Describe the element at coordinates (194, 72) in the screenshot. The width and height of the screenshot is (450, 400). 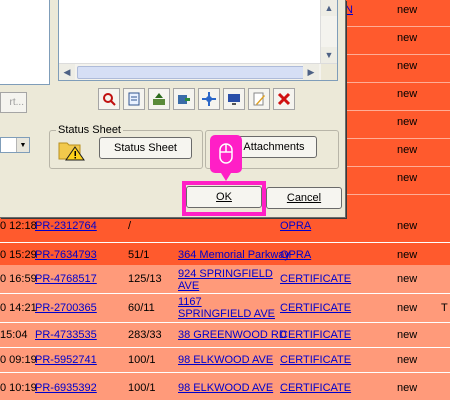
I see `scroll-thumb` at that location.